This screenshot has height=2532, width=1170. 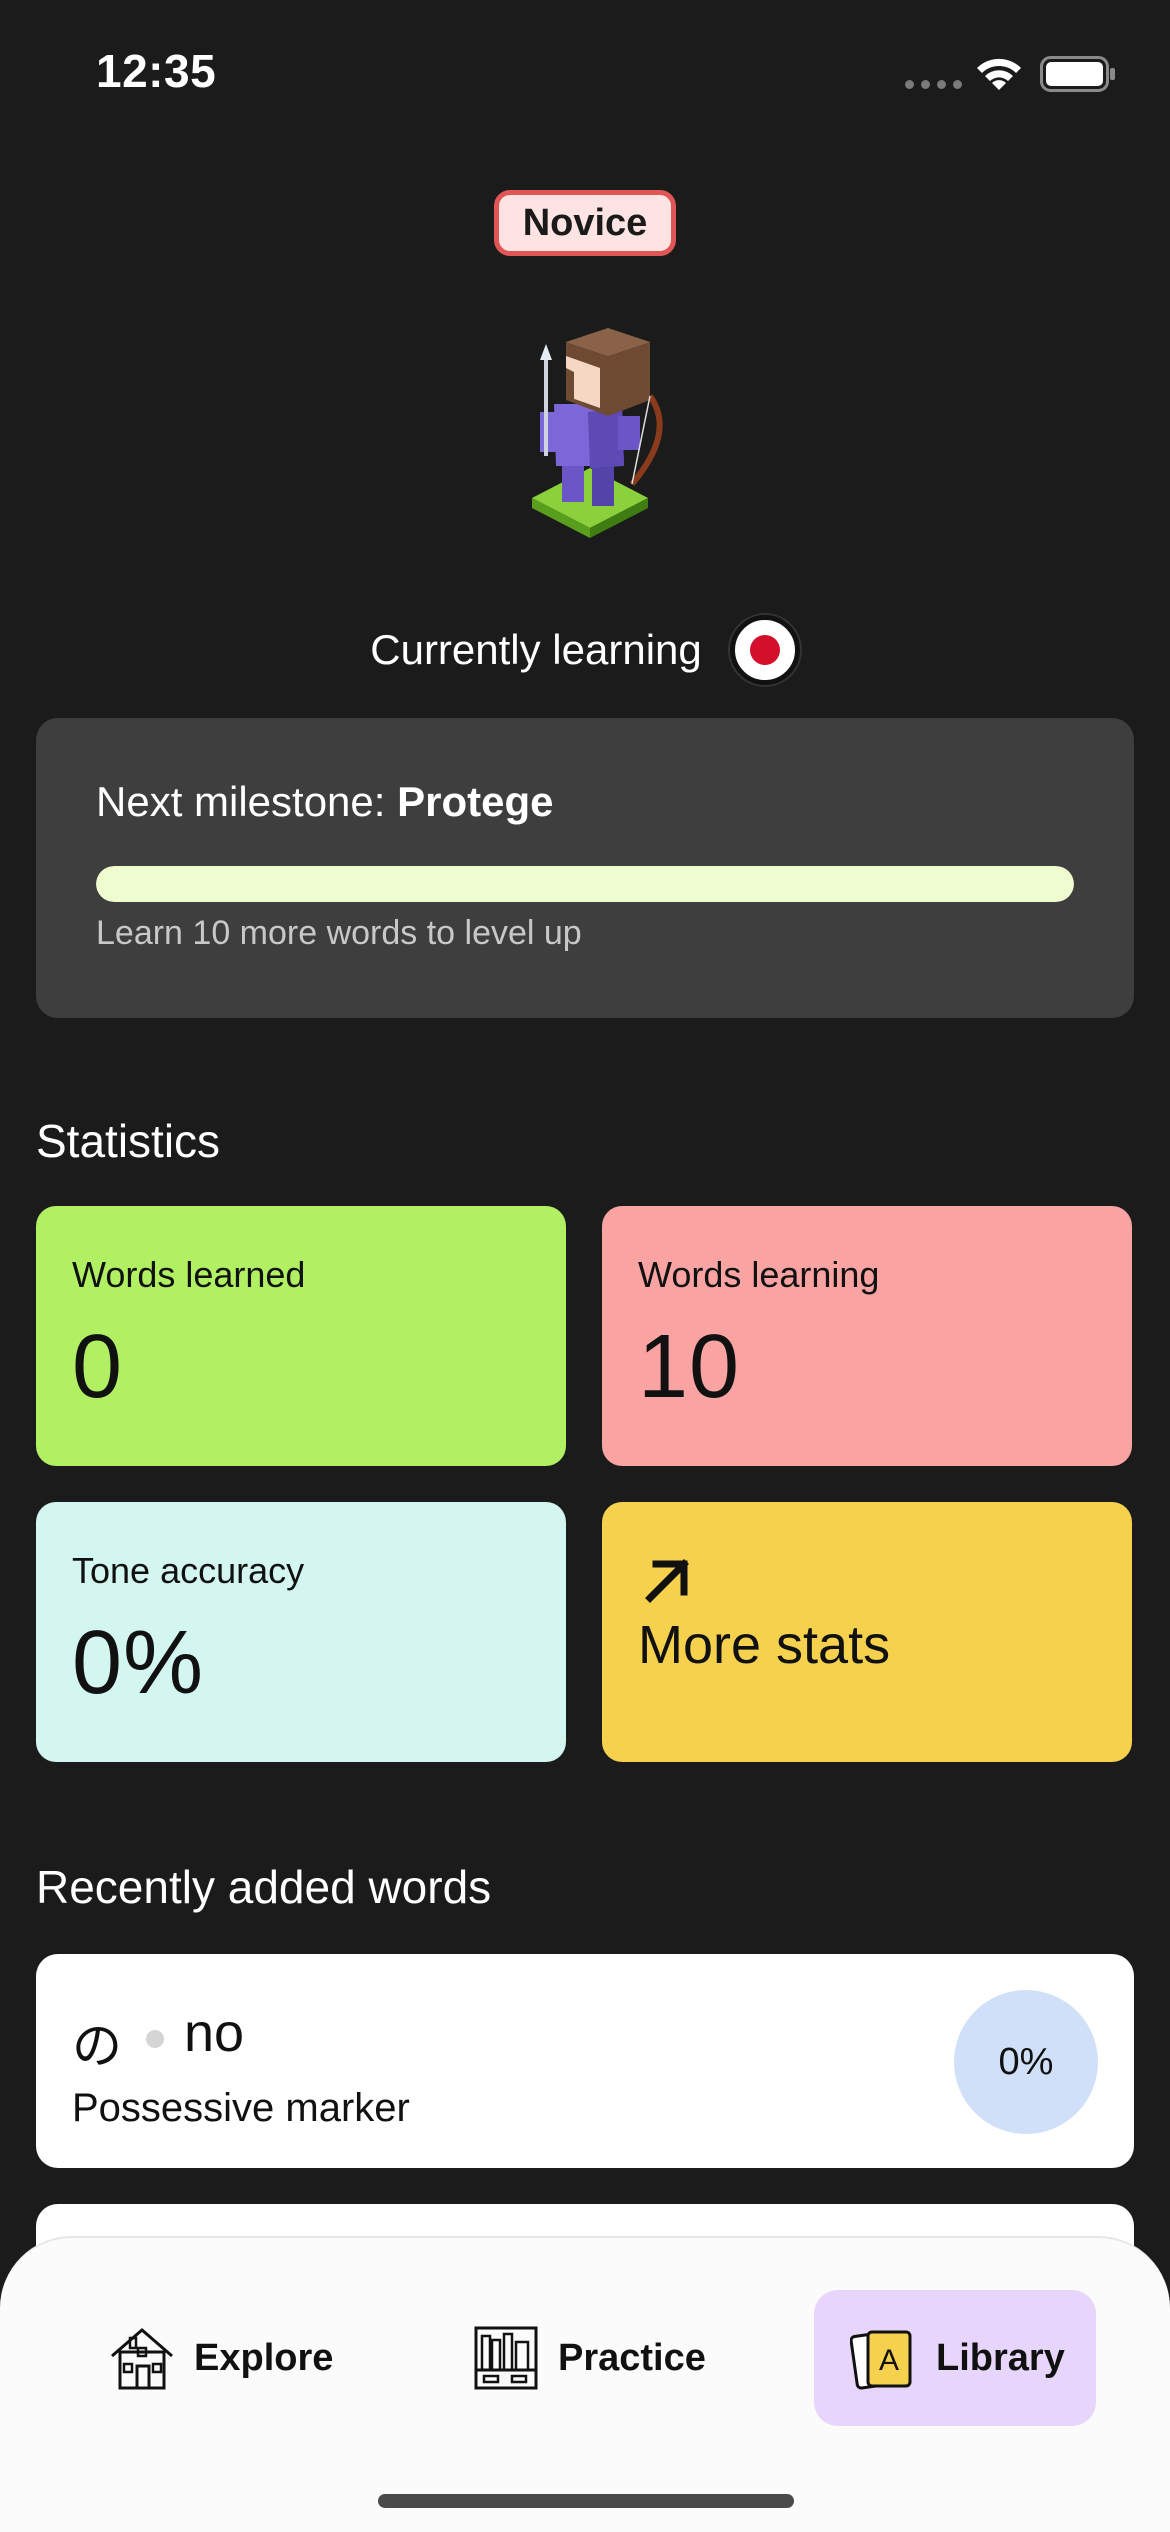 What do you see at coordinates (585, 223) in the screenshot?
I see `level-badge: Novice` at bounding box center [585, 223].